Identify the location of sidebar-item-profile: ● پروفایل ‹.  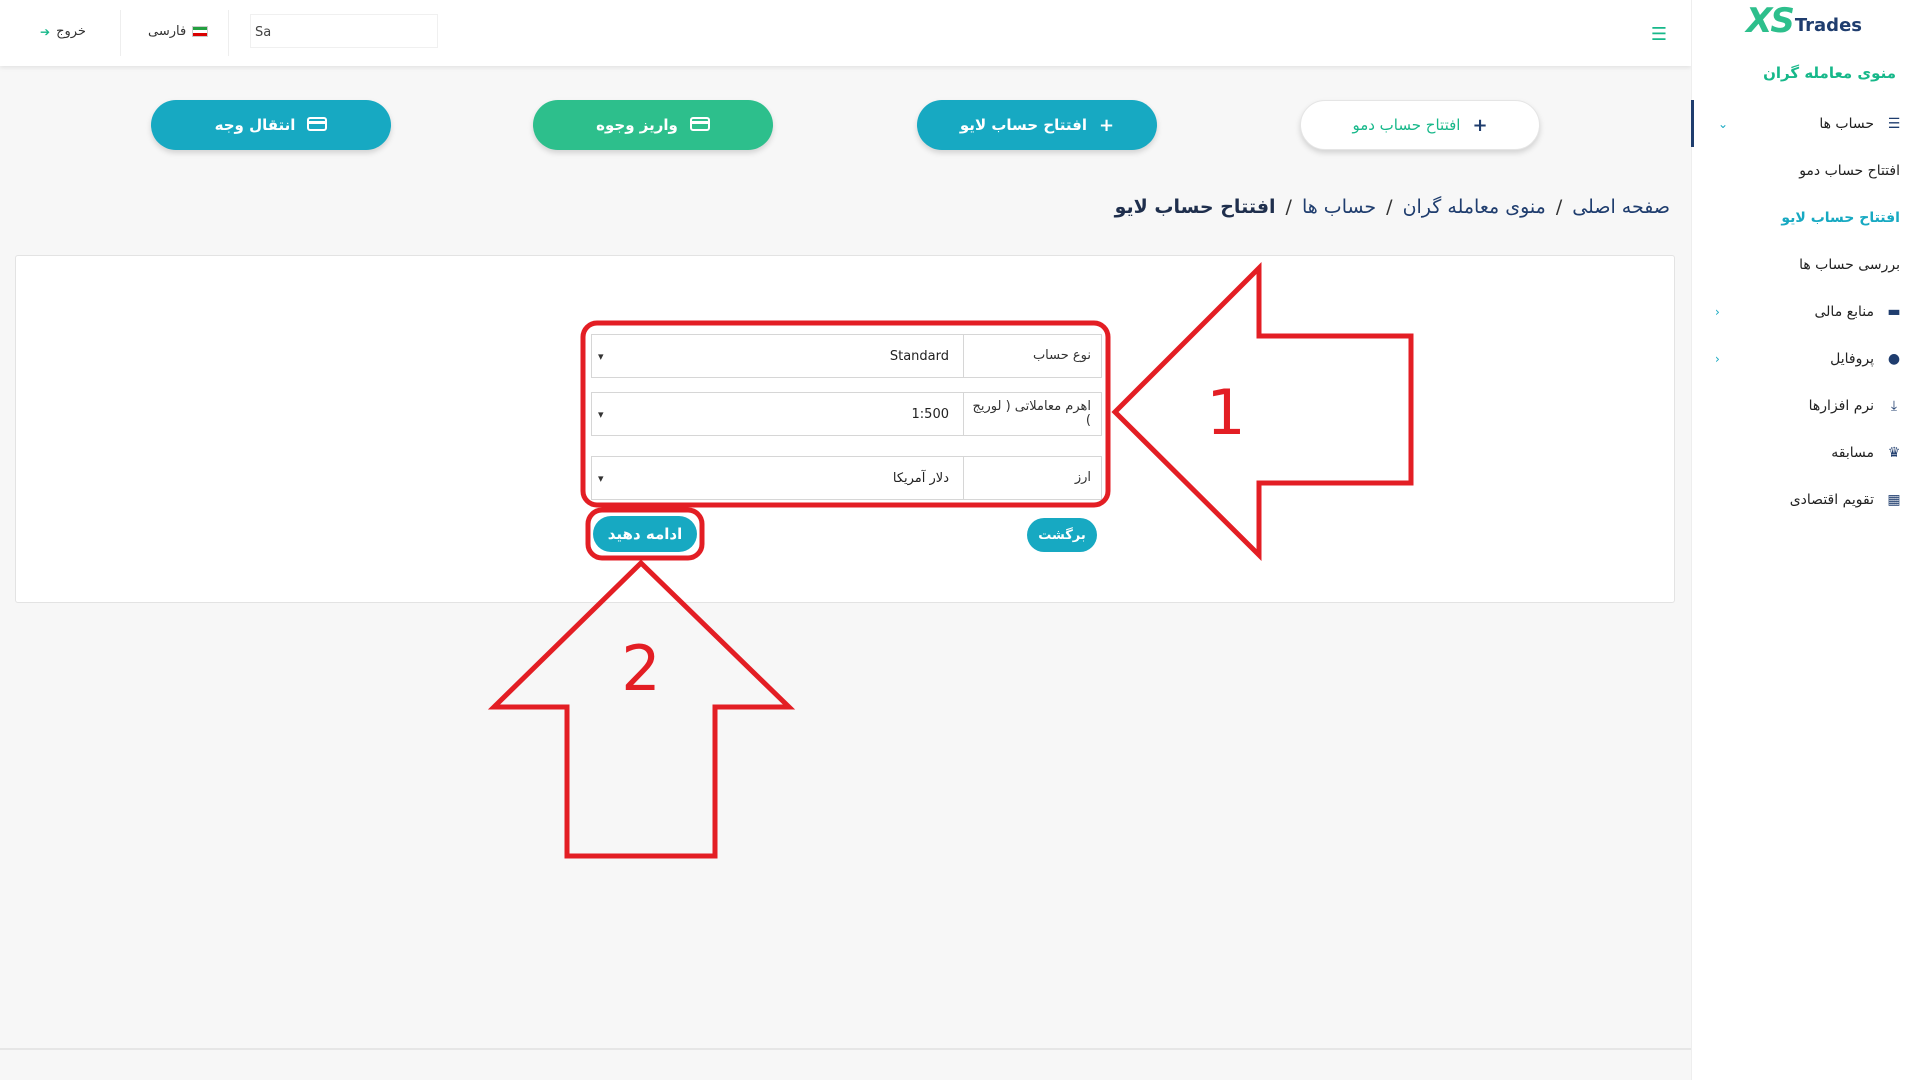
(1805, 358).